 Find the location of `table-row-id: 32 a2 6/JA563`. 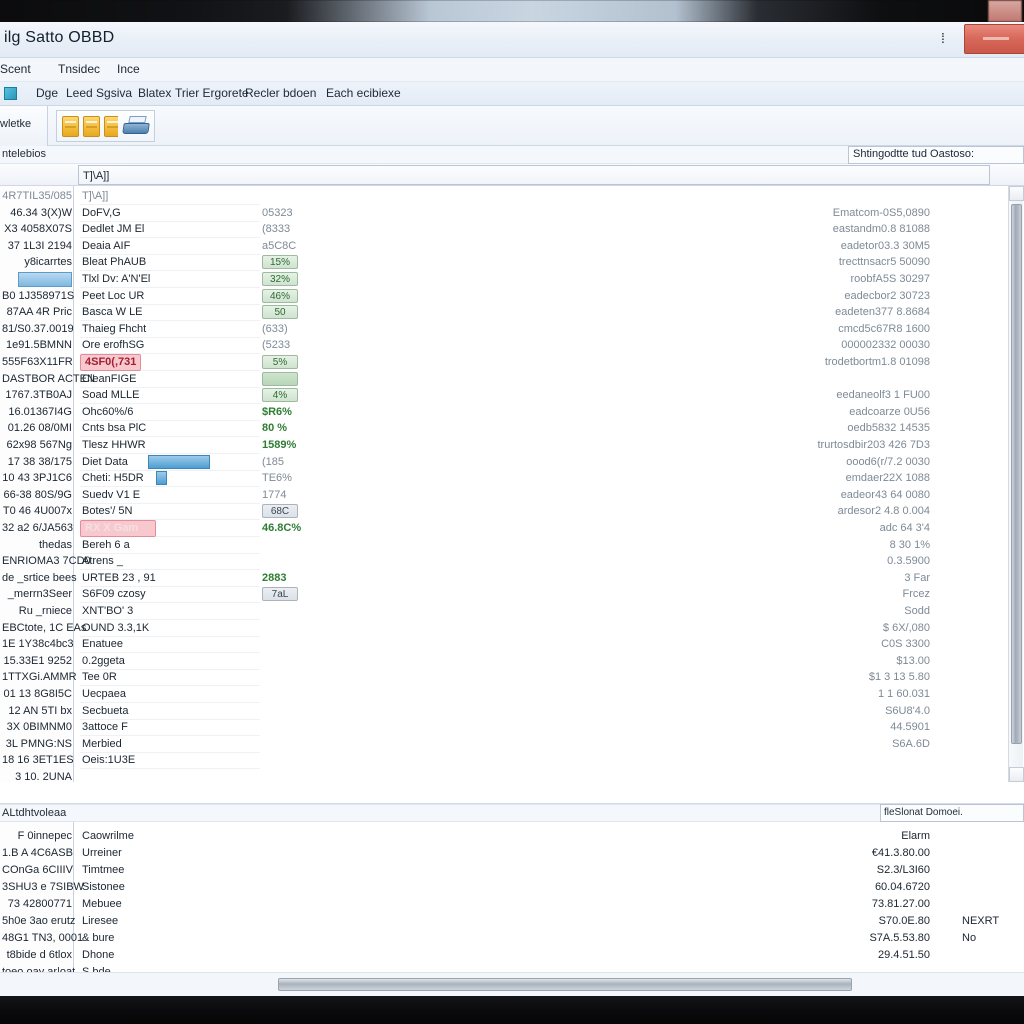

table-row-id: 32 a2 6/JA563 is located at coordinates (37, 528).